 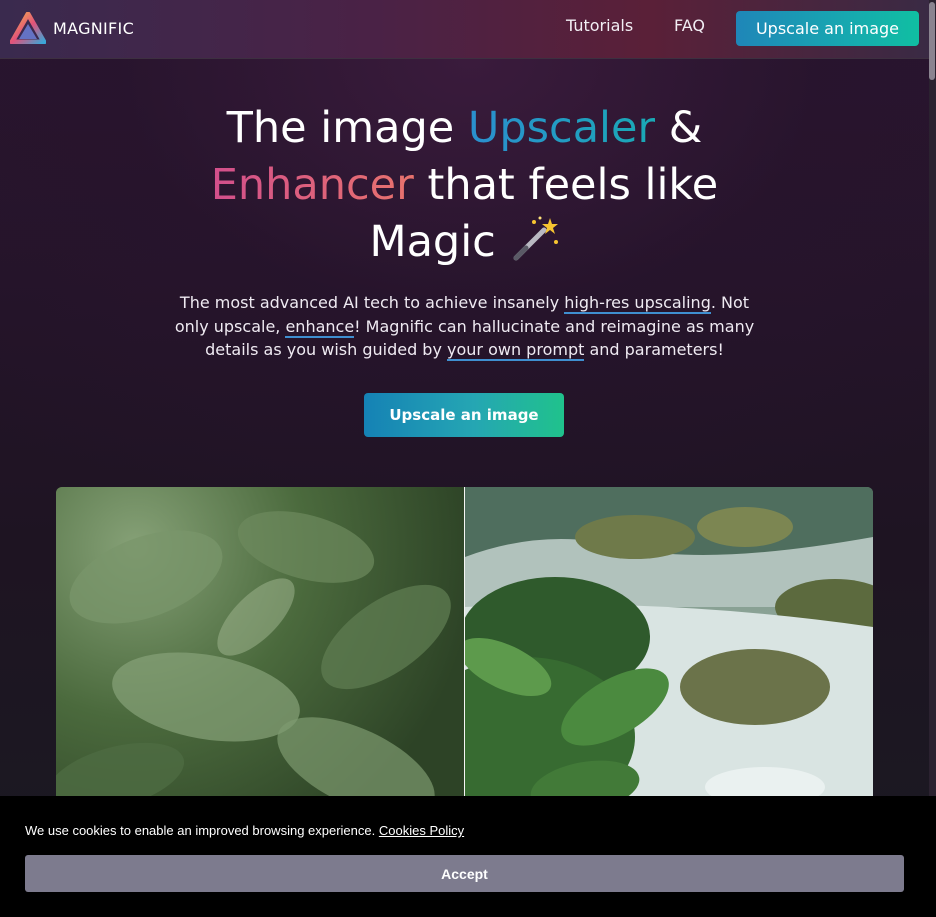 What do you see at coordinates (637, 303) in the screenshot?
I see `high-res-upscaling-link: high-res upscaling` at bounding box center [637, 303].